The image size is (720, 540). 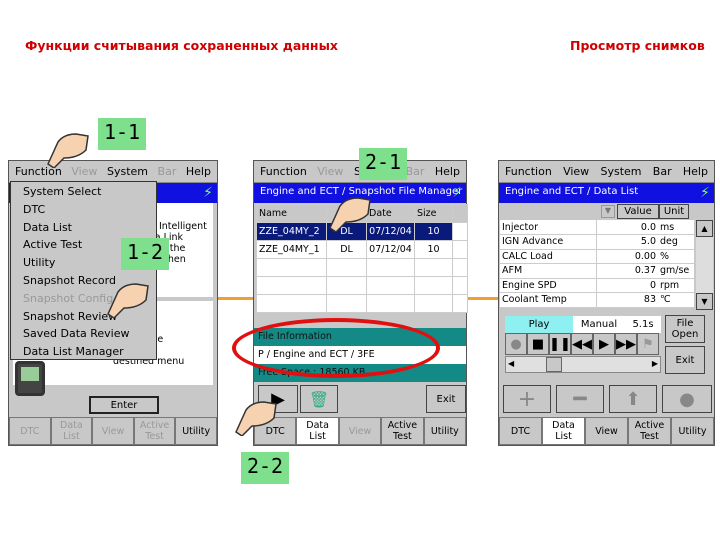 What do you see at coordinates (433, 213) in the screenshot?
I see `column-header-size: Size` at bounding box center [433, 213].